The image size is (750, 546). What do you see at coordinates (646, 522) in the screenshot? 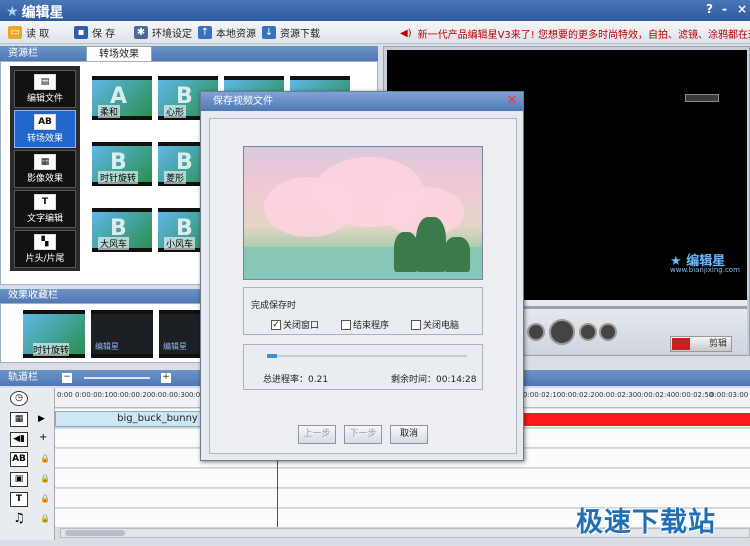
I see `site-watermark: 极速下载站` at bounding box center [646, 522].